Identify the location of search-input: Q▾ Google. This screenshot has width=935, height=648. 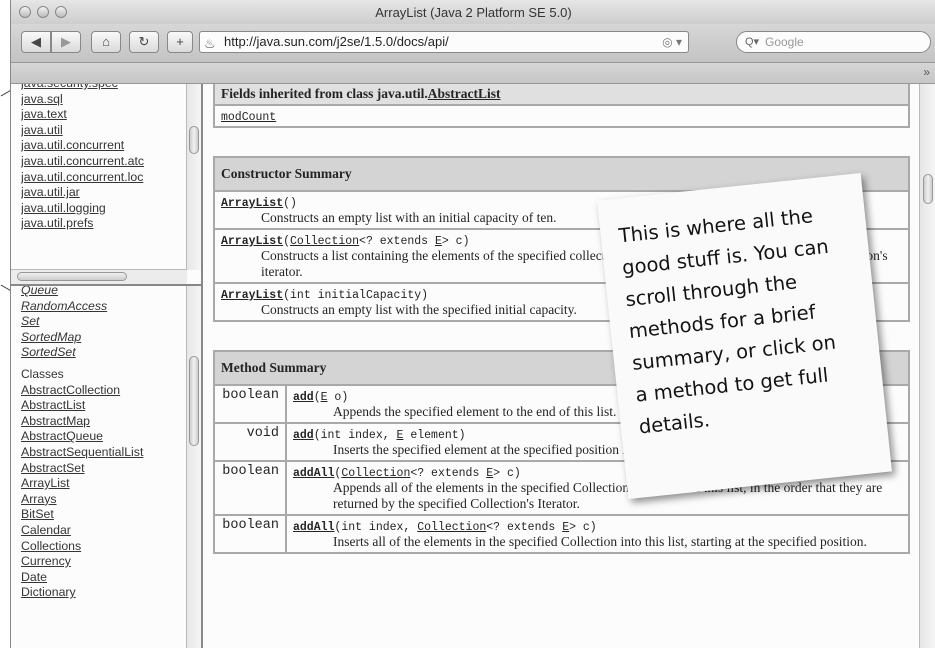
(833, 42).